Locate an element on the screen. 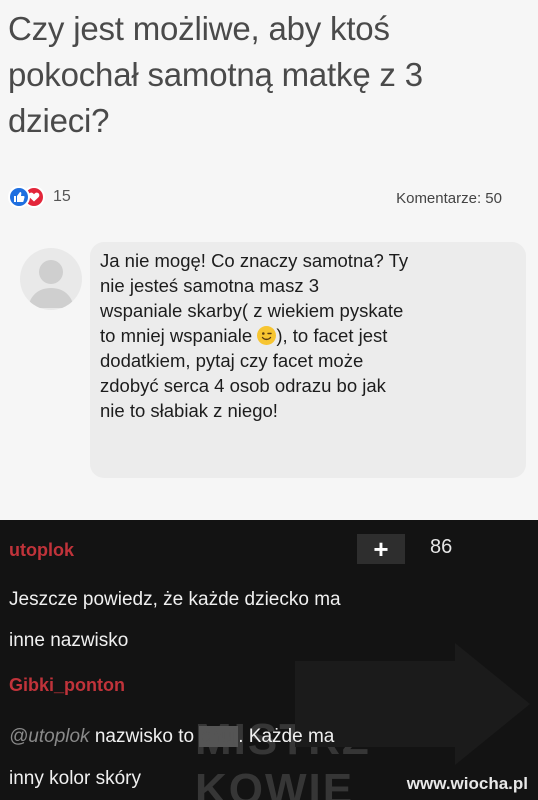  upvote-button: + is located at coordinates (381, 549).